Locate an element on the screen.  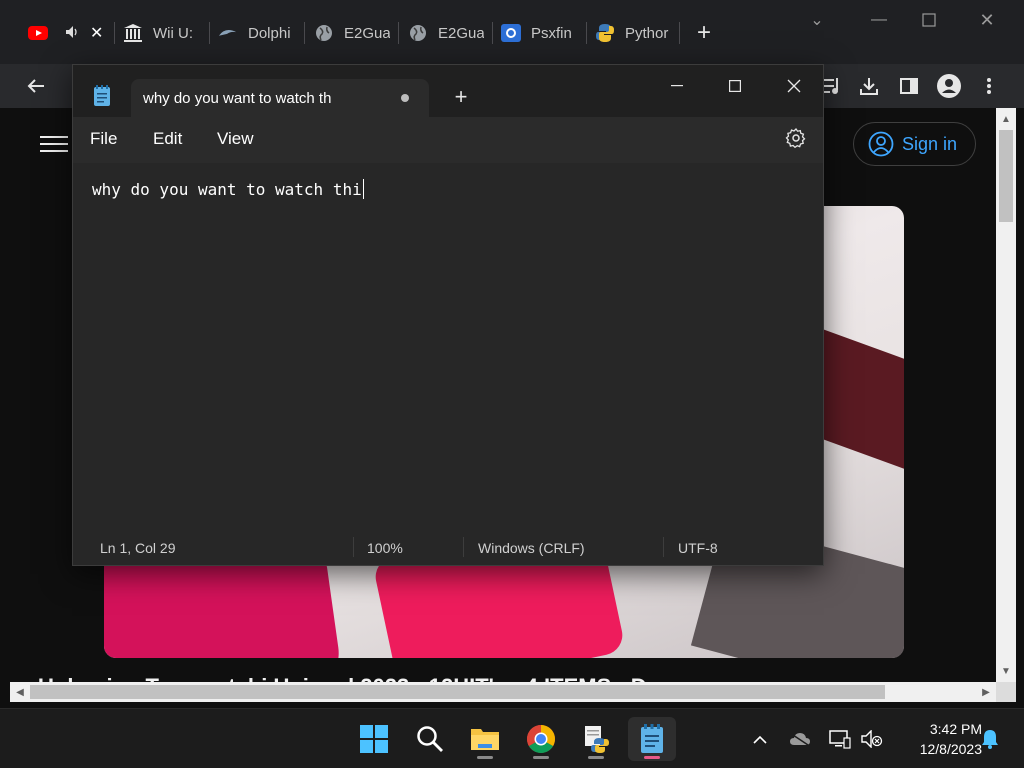
side-panel-icon is located at coordinates (909, 86).